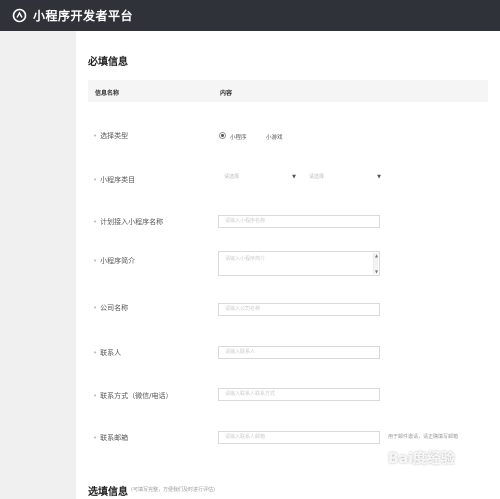  I want to click on watermark: Bai度经验, so click(421, 459).